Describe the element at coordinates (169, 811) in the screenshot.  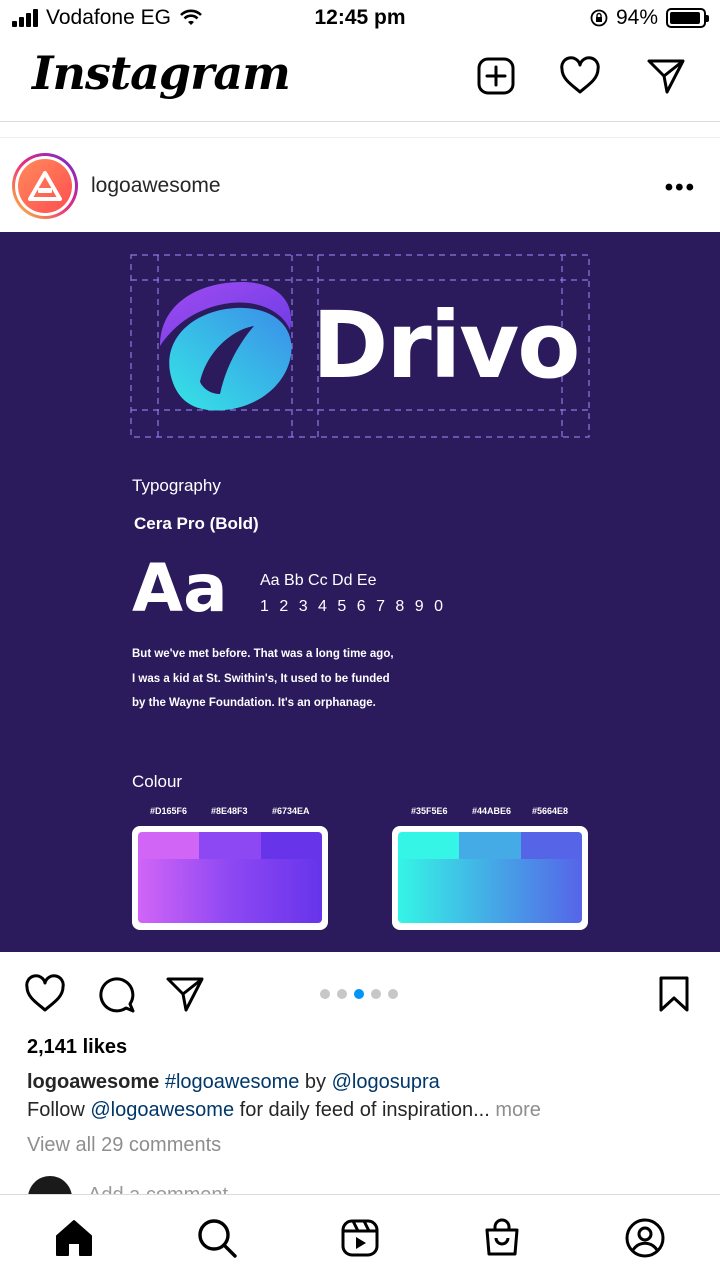
I see `swatch-code: #D165F6` at that location.